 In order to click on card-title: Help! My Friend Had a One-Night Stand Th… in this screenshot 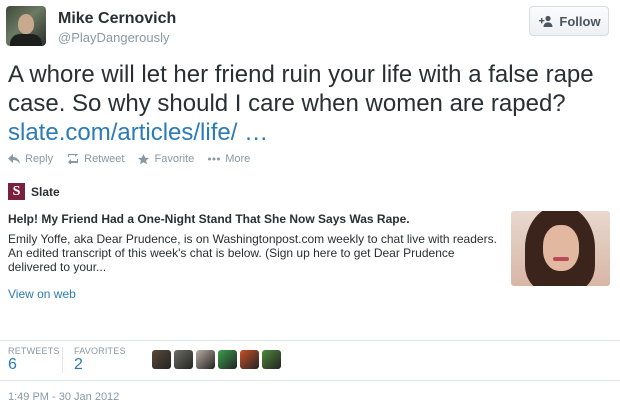, I will do `click(253, 219)`.